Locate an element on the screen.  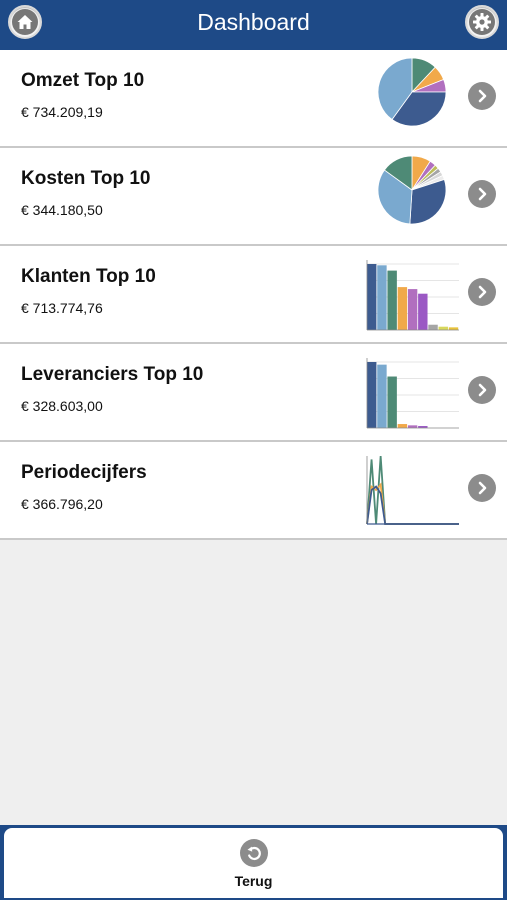
row-amount: € 344.180,50 is located at coordinates (62, 210).